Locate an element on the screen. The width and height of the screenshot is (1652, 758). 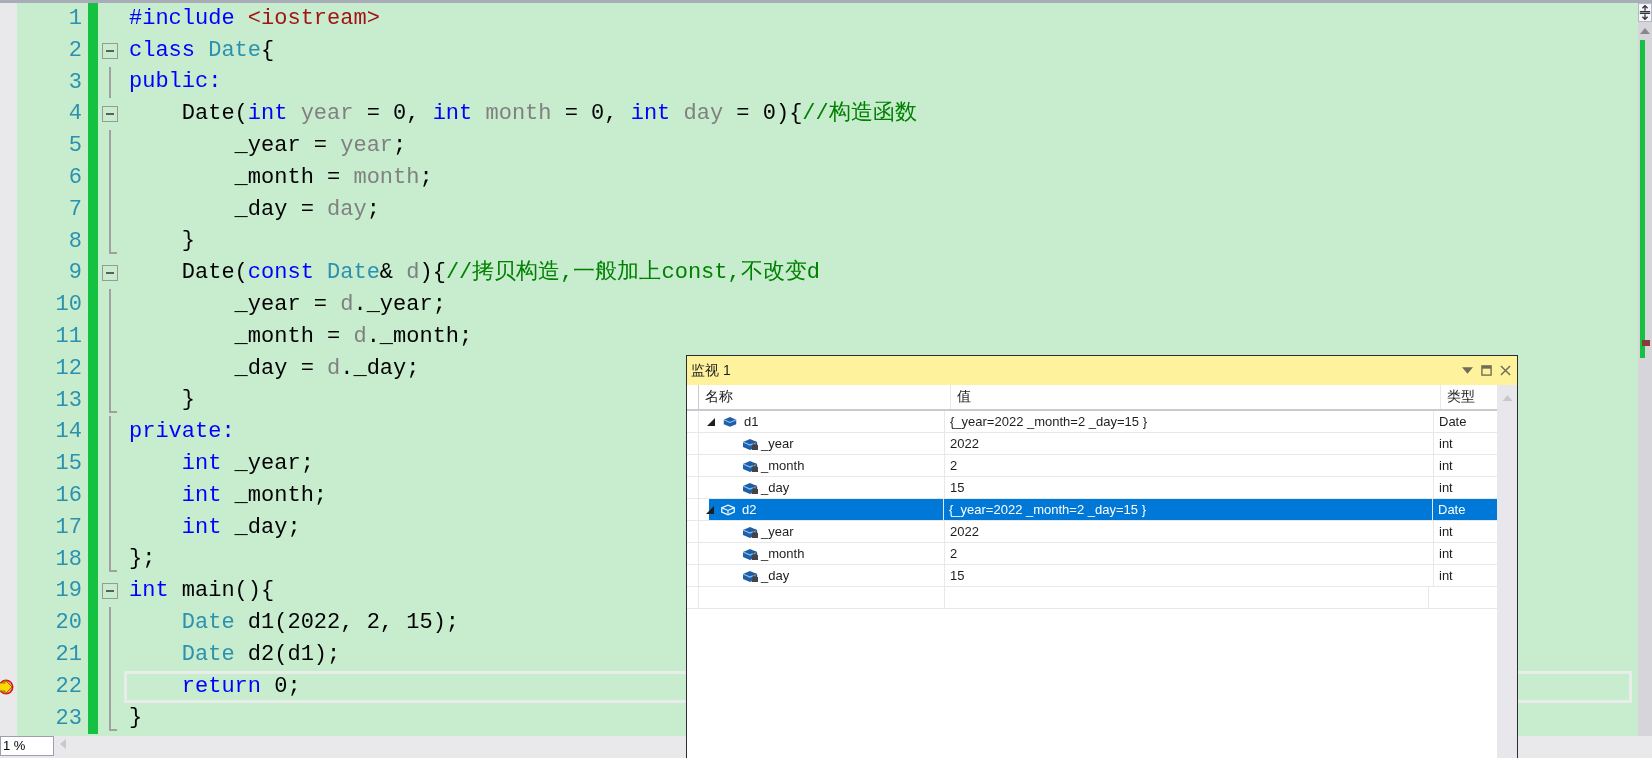
breakpoint-marker is located at coordinates (1646, 343).